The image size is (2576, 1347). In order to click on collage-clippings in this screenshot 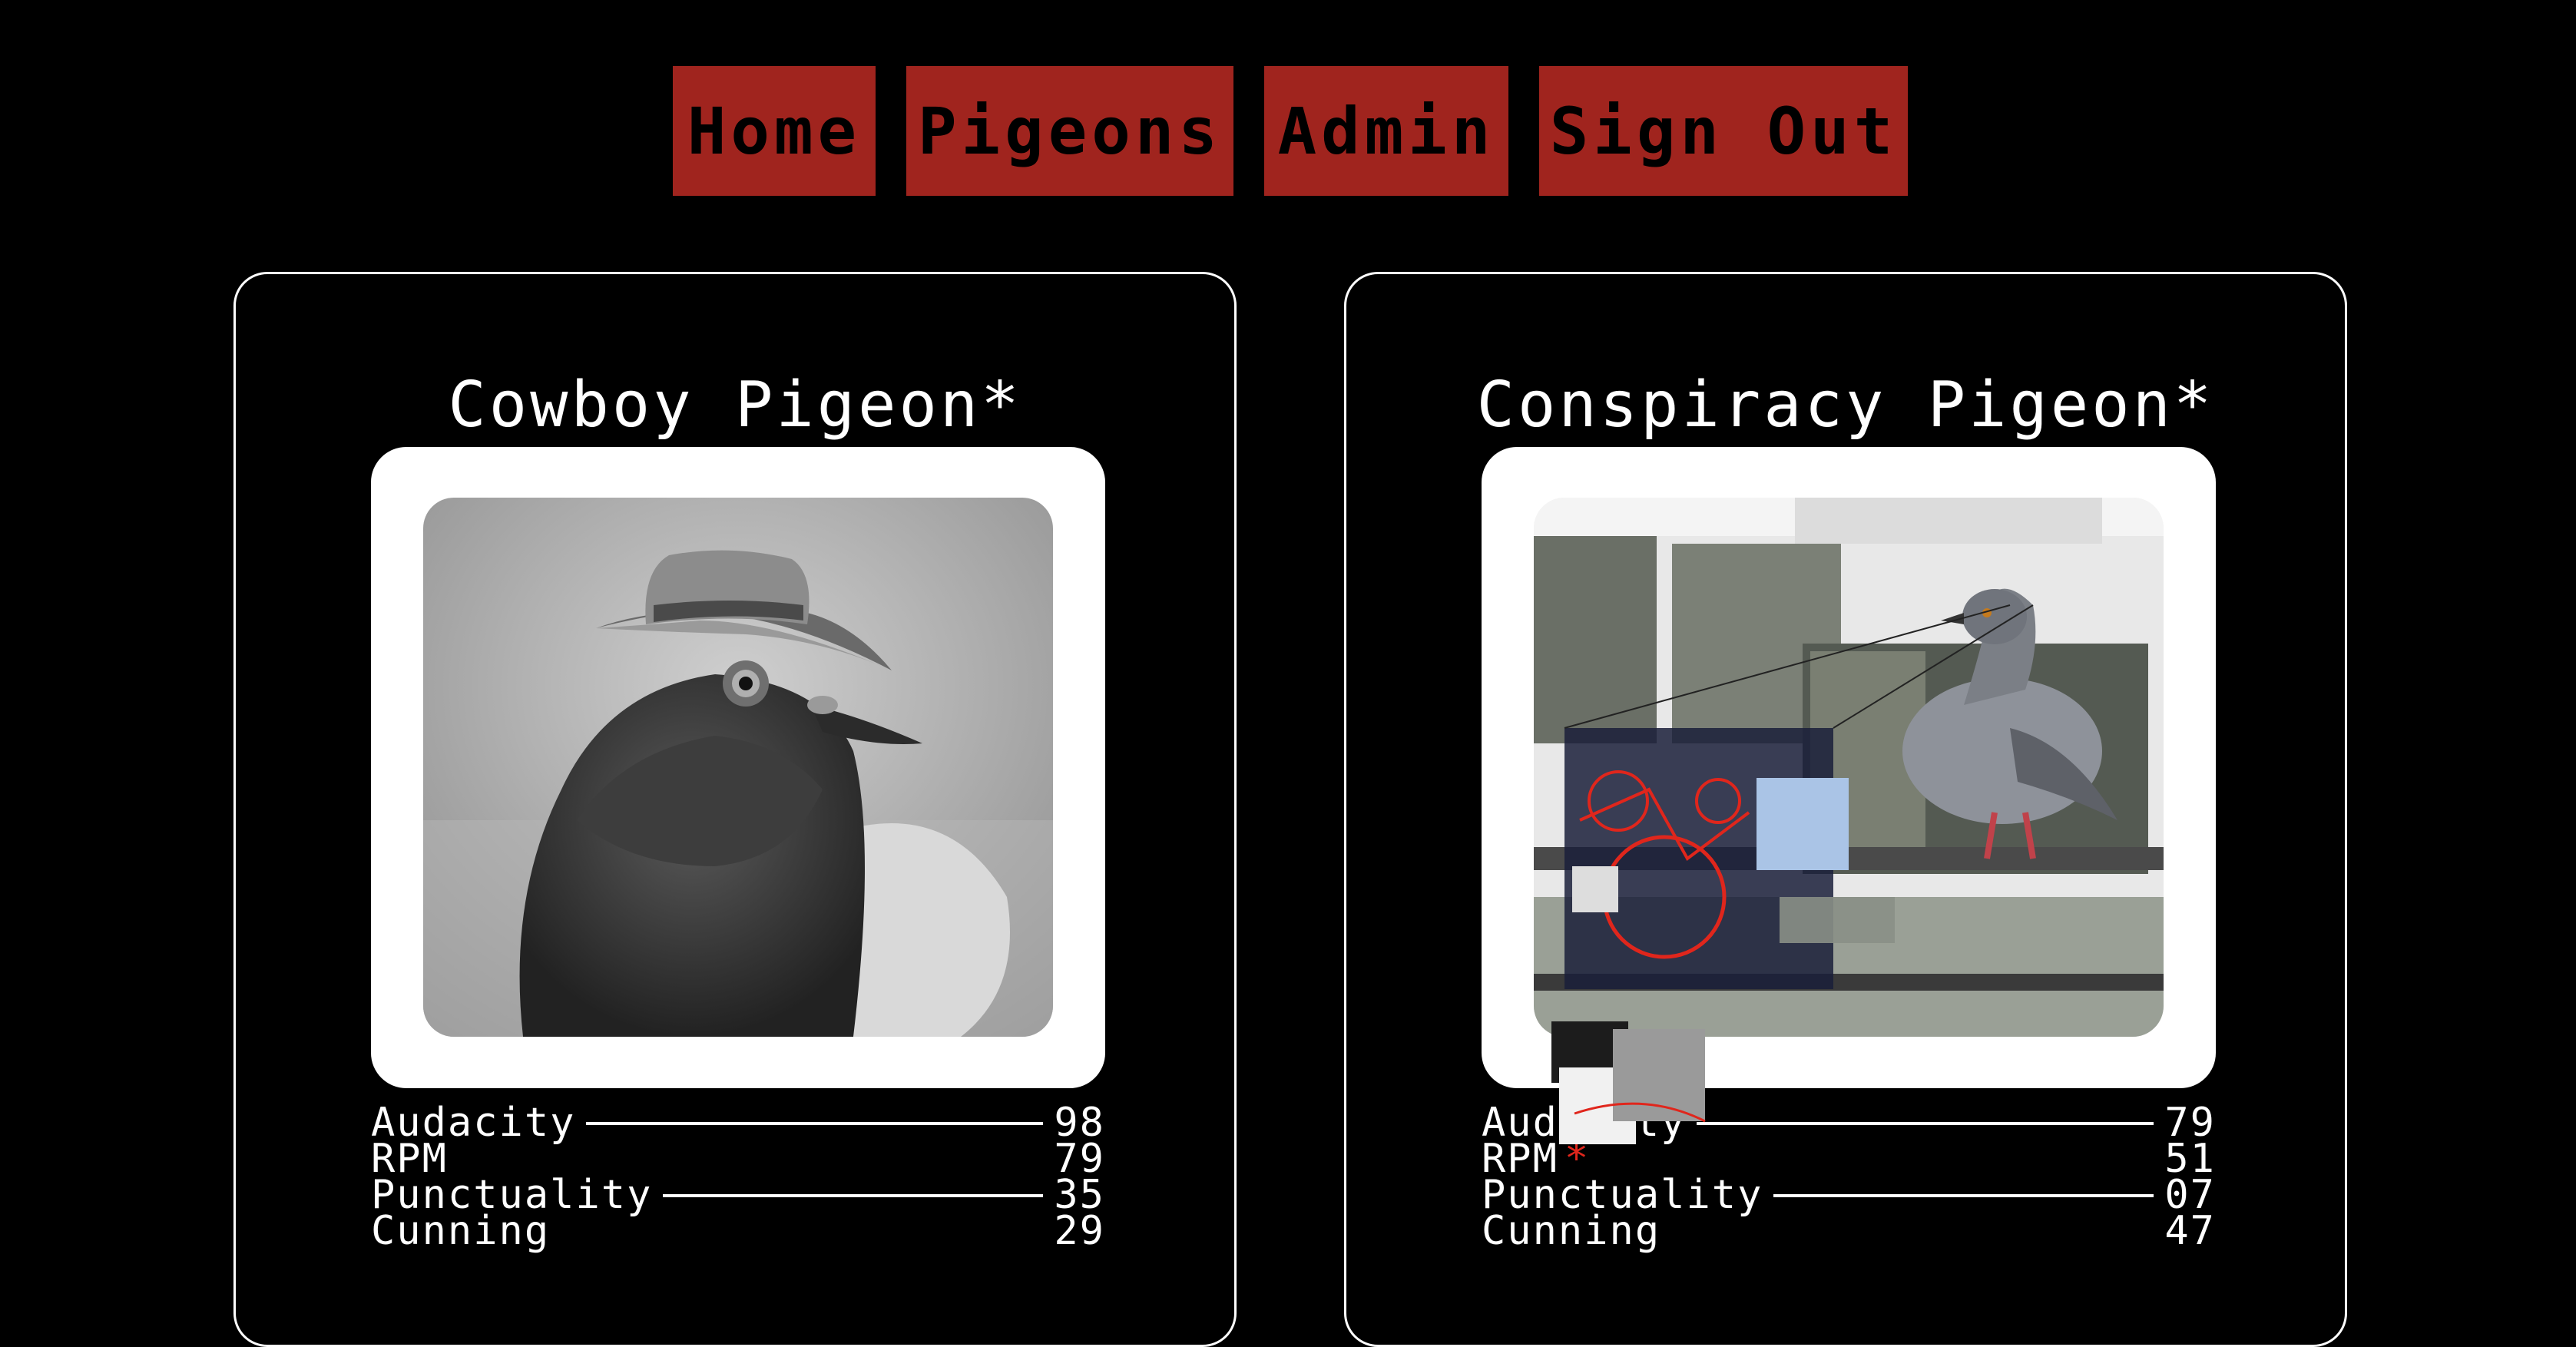, I will do `click(1628, 1107)`.